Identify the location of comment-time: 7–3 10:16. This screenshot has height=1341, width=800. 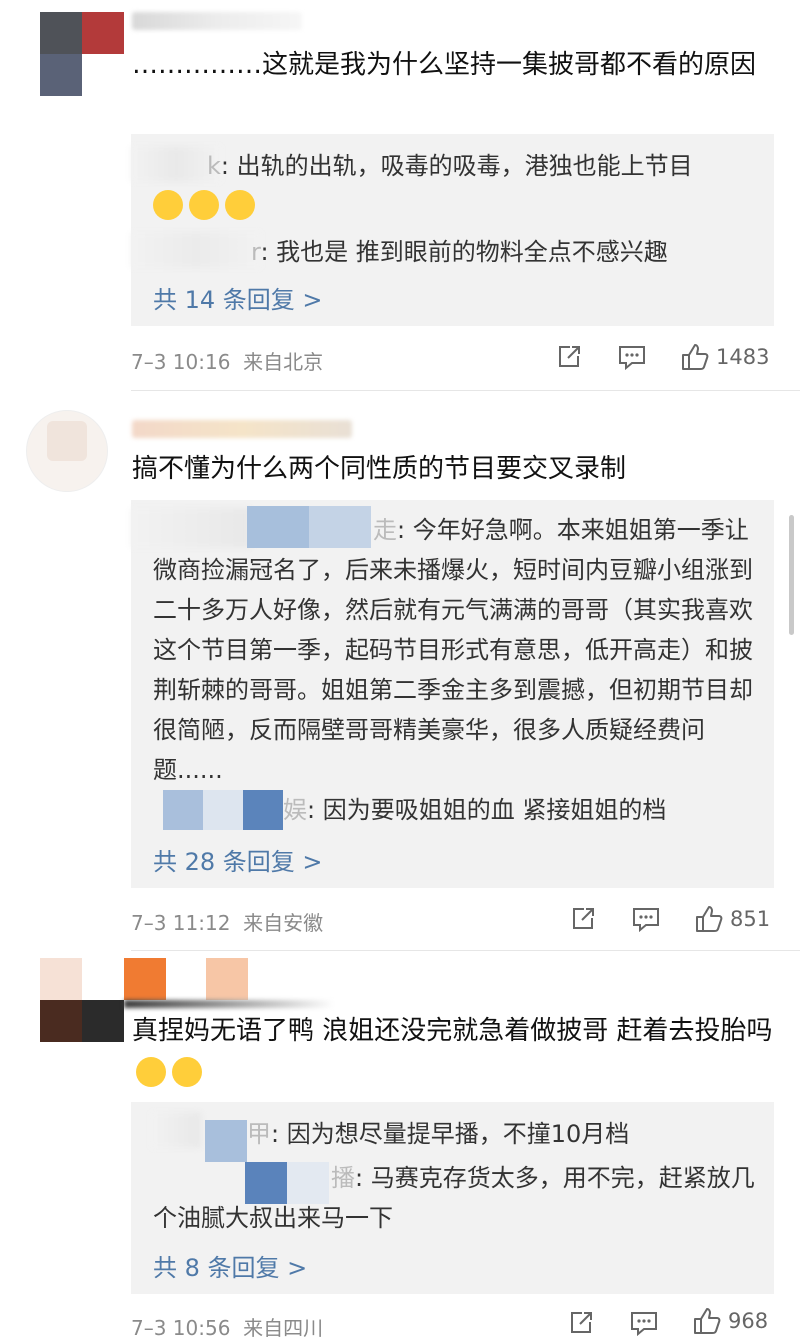
(181, 362).